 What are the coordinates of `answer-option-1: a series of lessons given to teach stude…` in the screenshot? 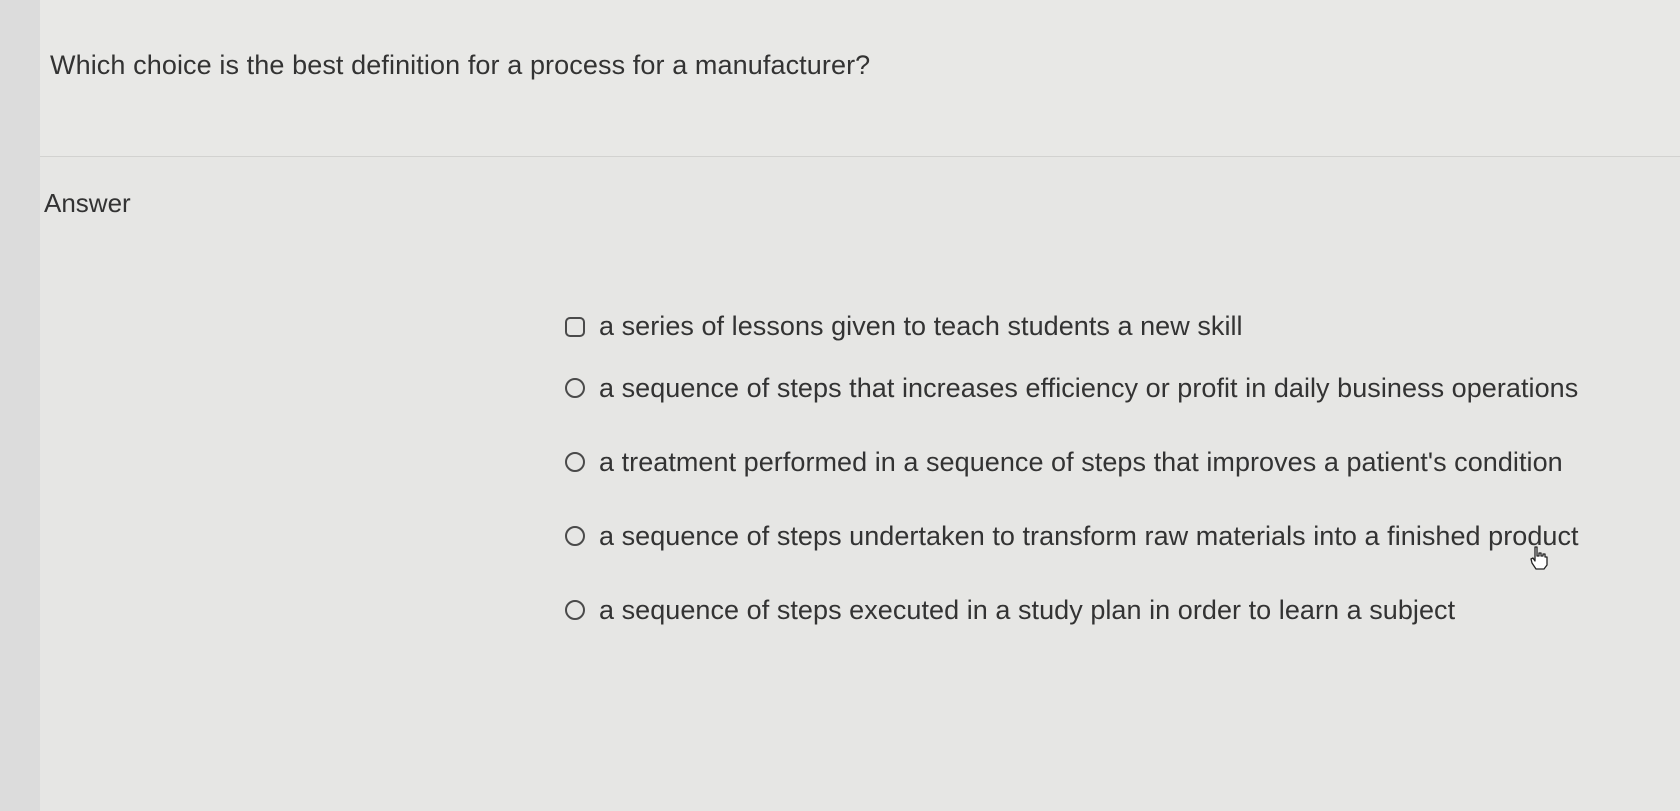 It's located at (1120, 326).